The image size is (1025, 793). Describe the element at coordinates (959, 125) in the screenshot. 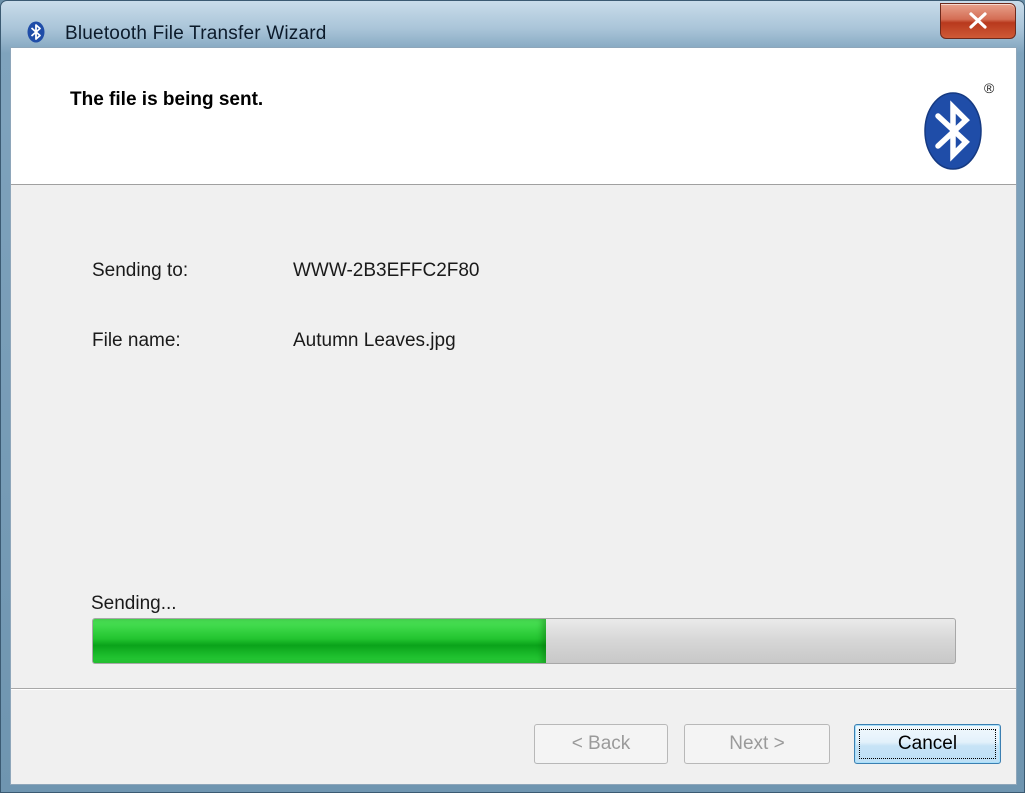

I see `bluetooth-logo-icon: ®` at that location.